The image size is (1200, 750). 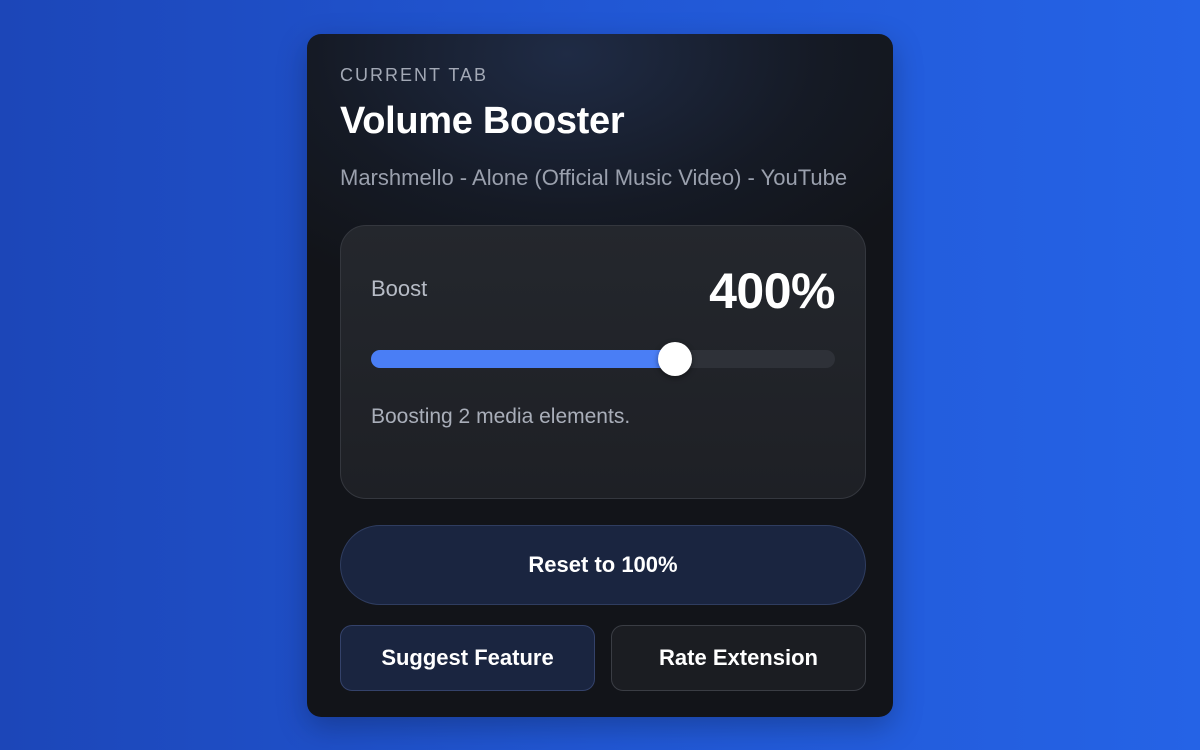 I want to click on boost-slider, so click(x=603, y=359).